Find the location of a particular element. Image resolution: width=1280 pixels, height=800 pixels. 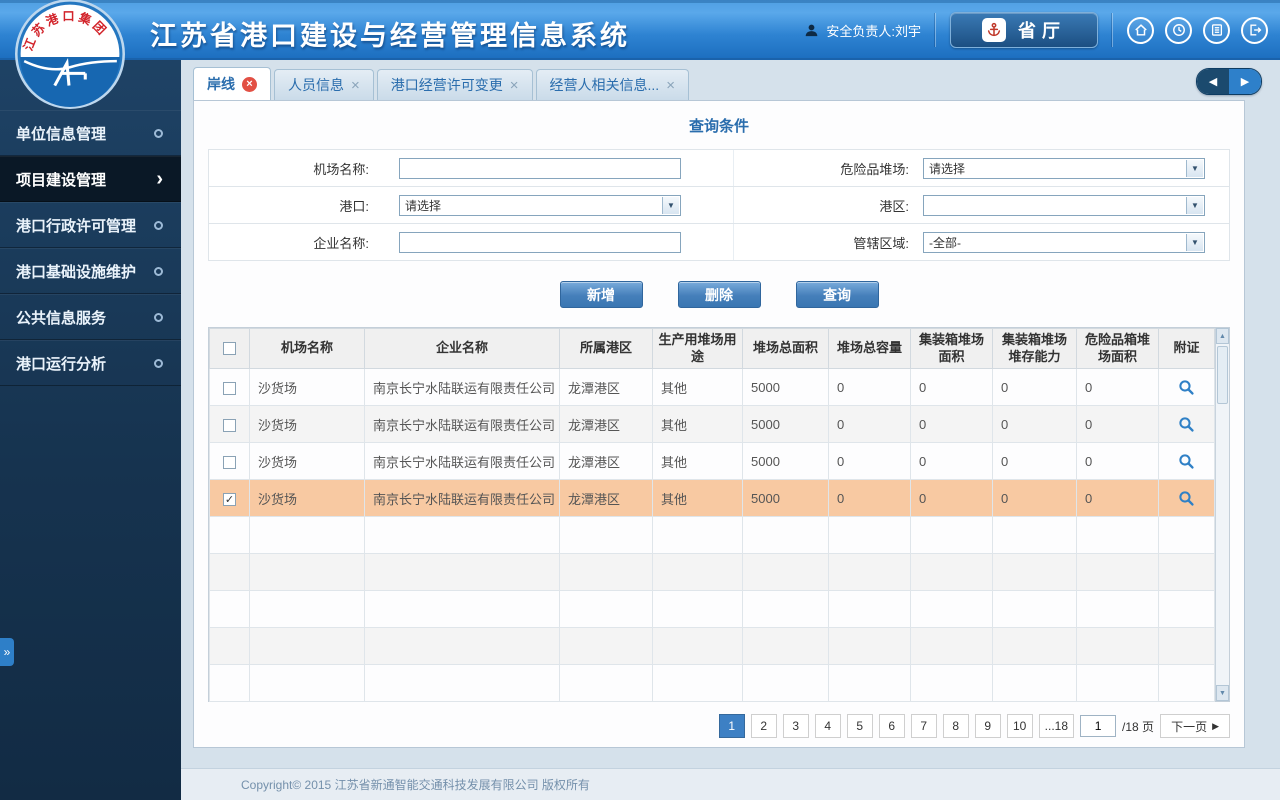

clock-icon is located at coordinates (1178, 30).